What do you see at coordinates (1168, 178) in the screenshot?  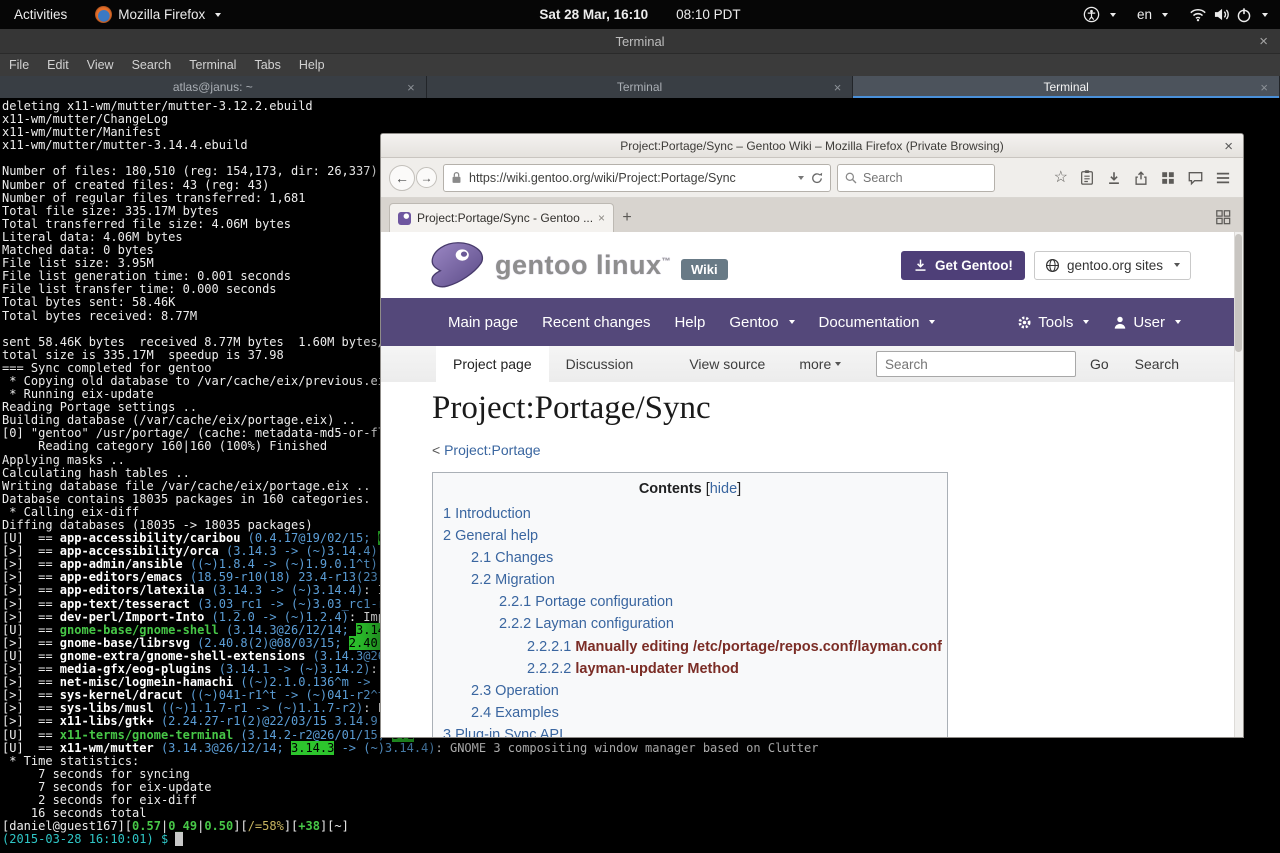 I see `apps-grid-icon` at bounding box center [1168, 178].